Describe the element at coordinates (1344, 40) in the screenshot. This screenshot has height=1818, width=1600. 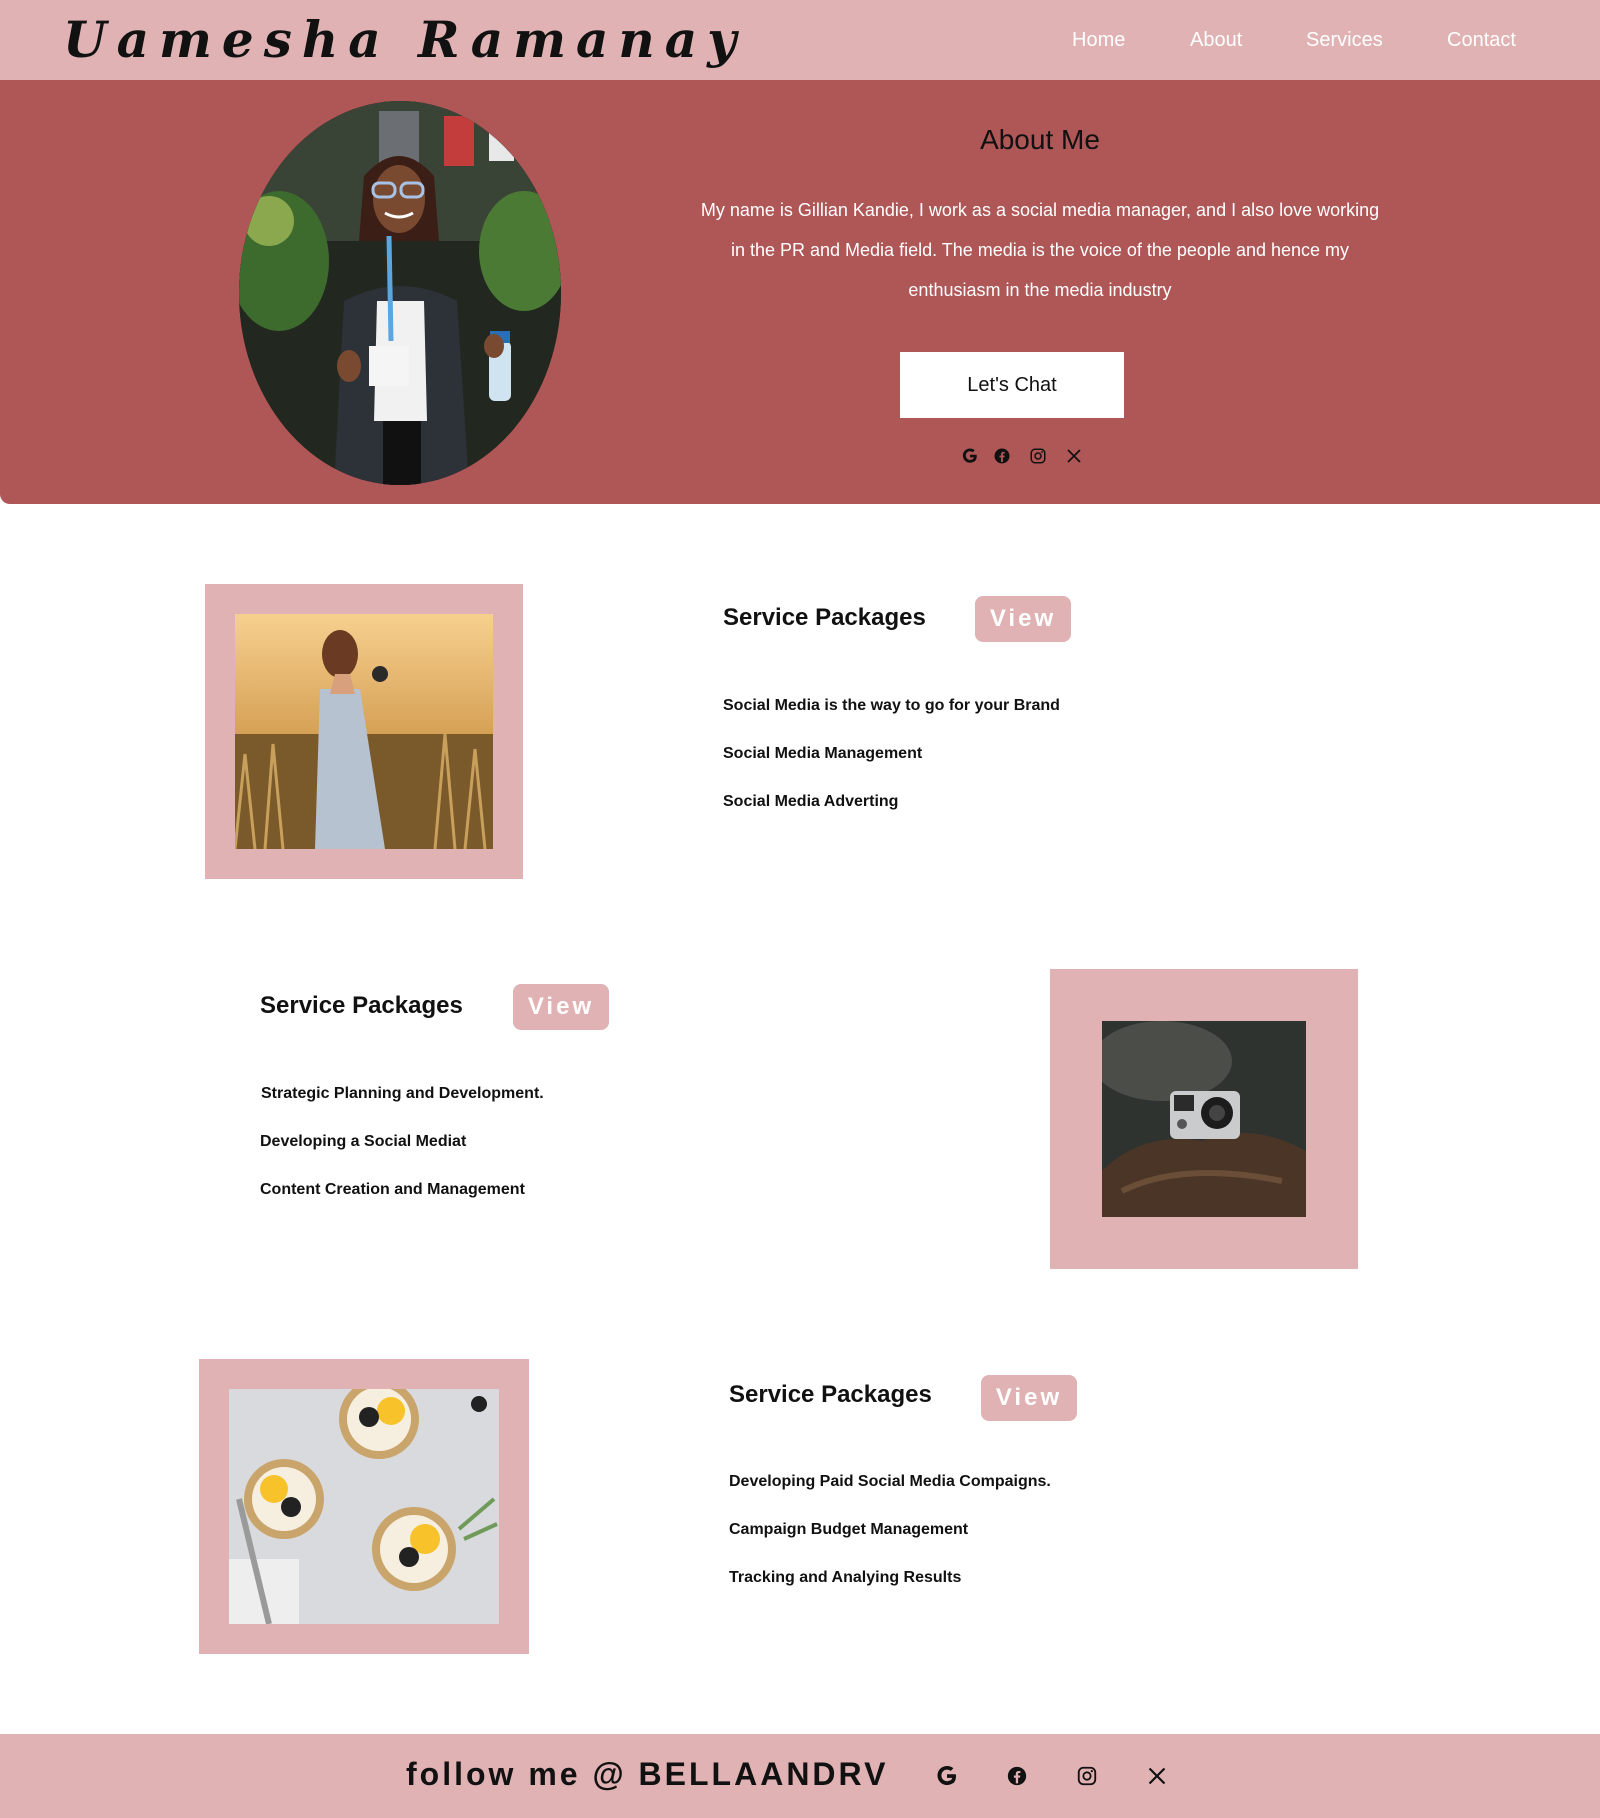
I see `nav-services: Services` at that location.